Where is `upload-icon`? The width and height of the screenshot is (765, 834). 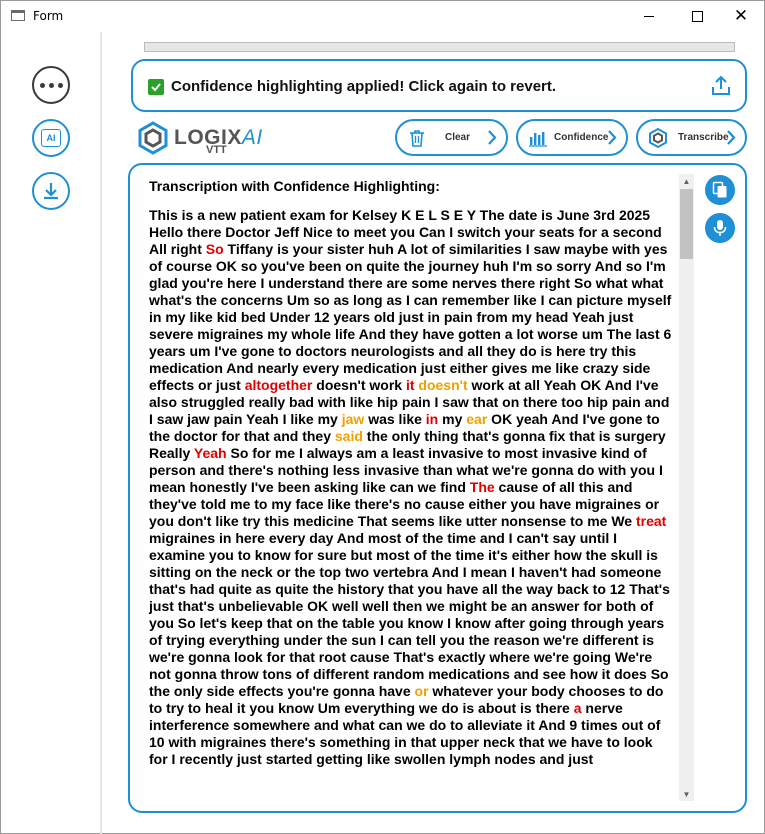
upload-icon is located at coordinates (721, 86).